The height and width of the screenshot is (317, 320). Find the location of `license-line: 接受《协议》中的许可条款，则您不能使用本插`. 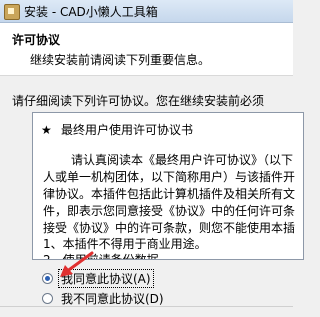

license-line: 接受《协议》中的许可条款，则您不能使用本插 is located at coordinates (169, 228).